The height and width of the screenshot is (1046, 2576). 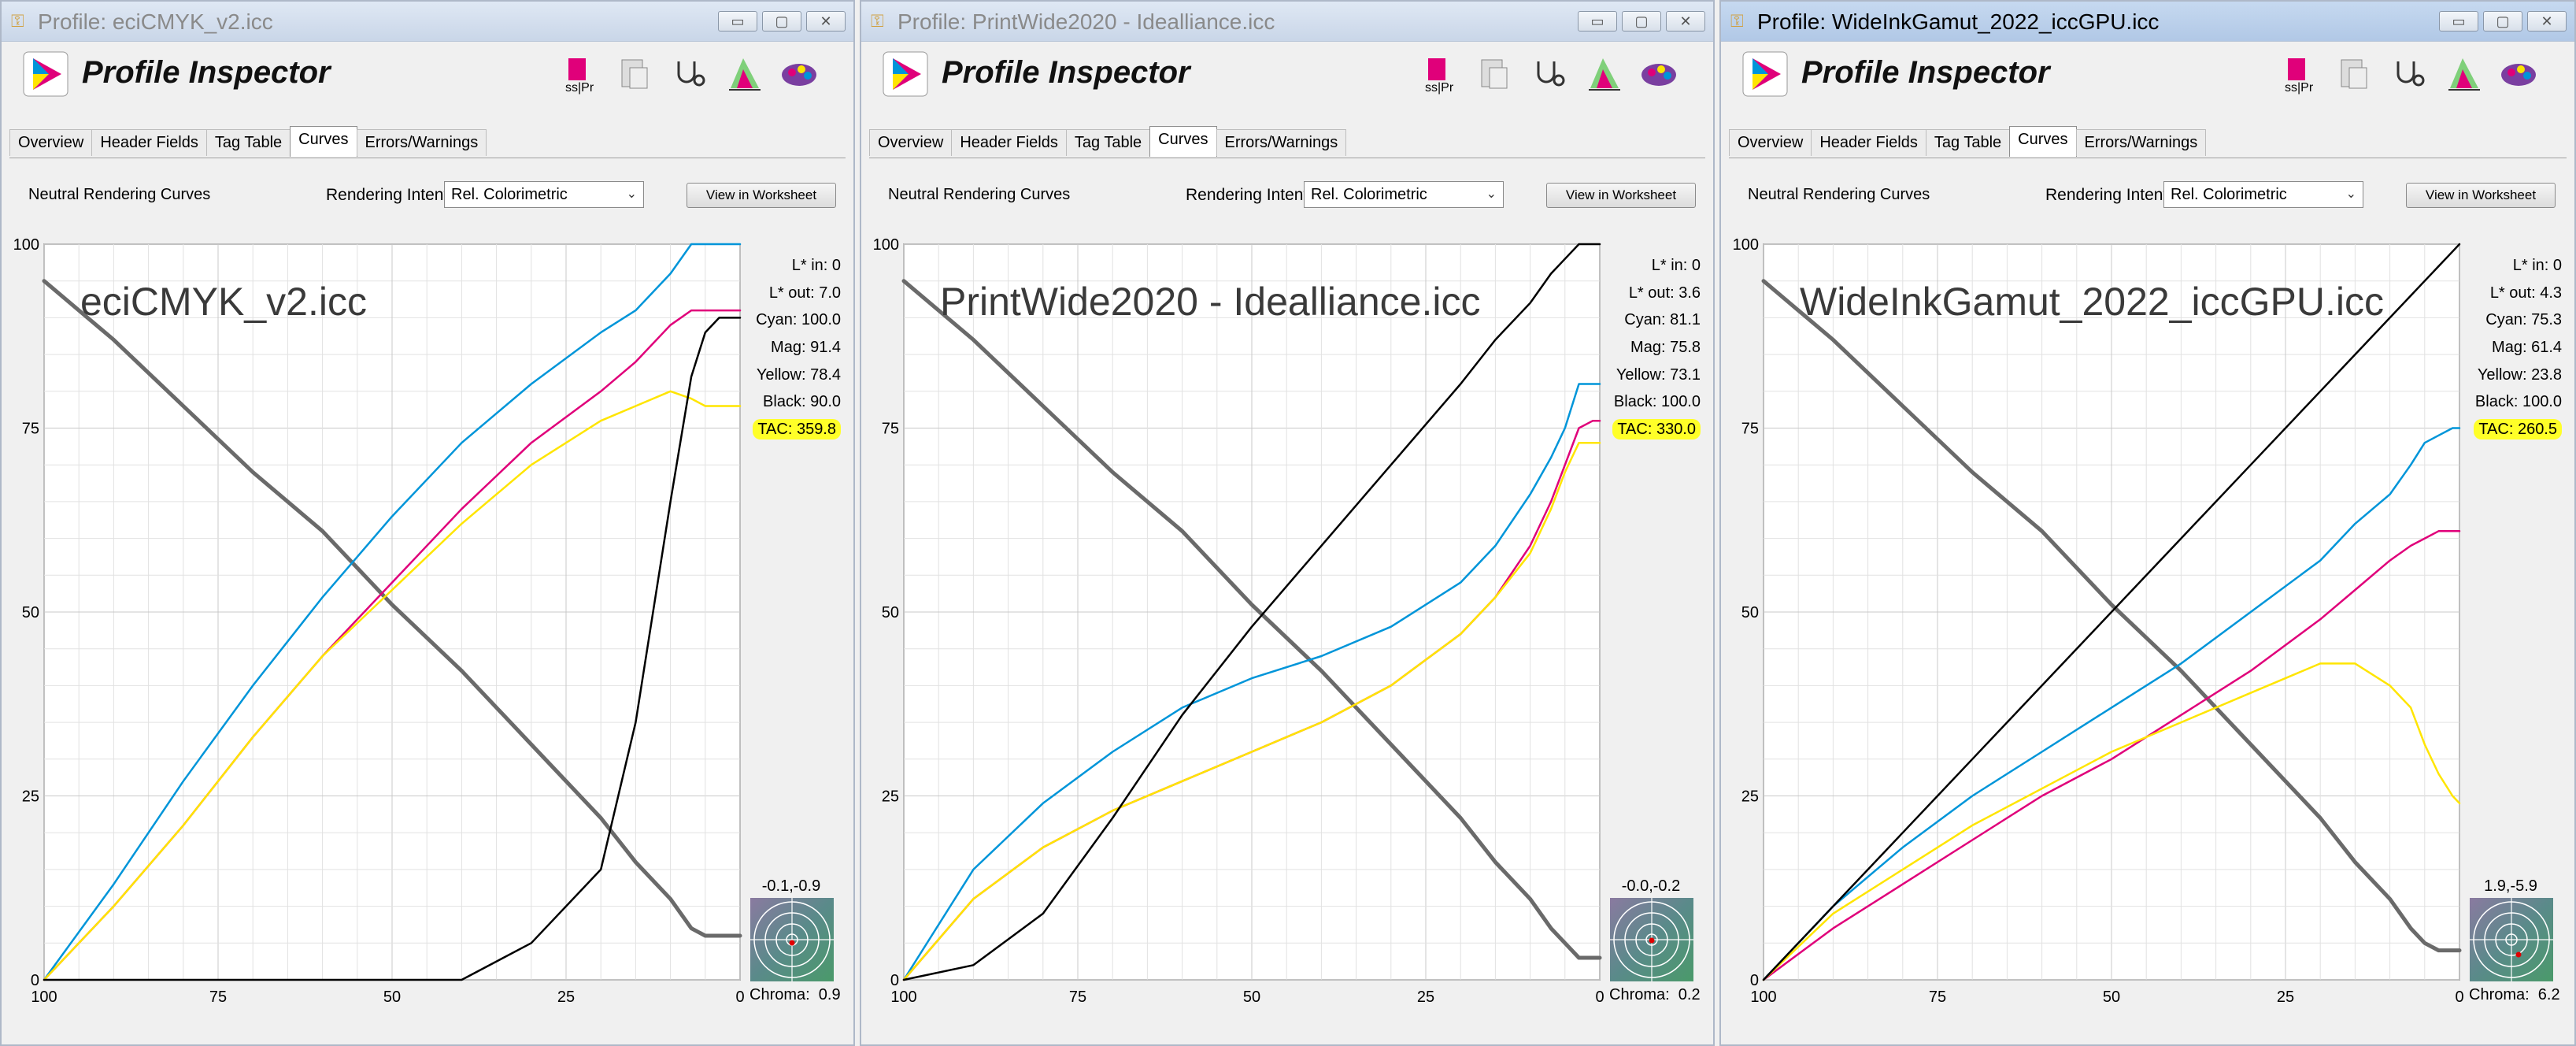 I want to click on cyan-readout: Cyan: 100.0, so click(x=798, y=320).